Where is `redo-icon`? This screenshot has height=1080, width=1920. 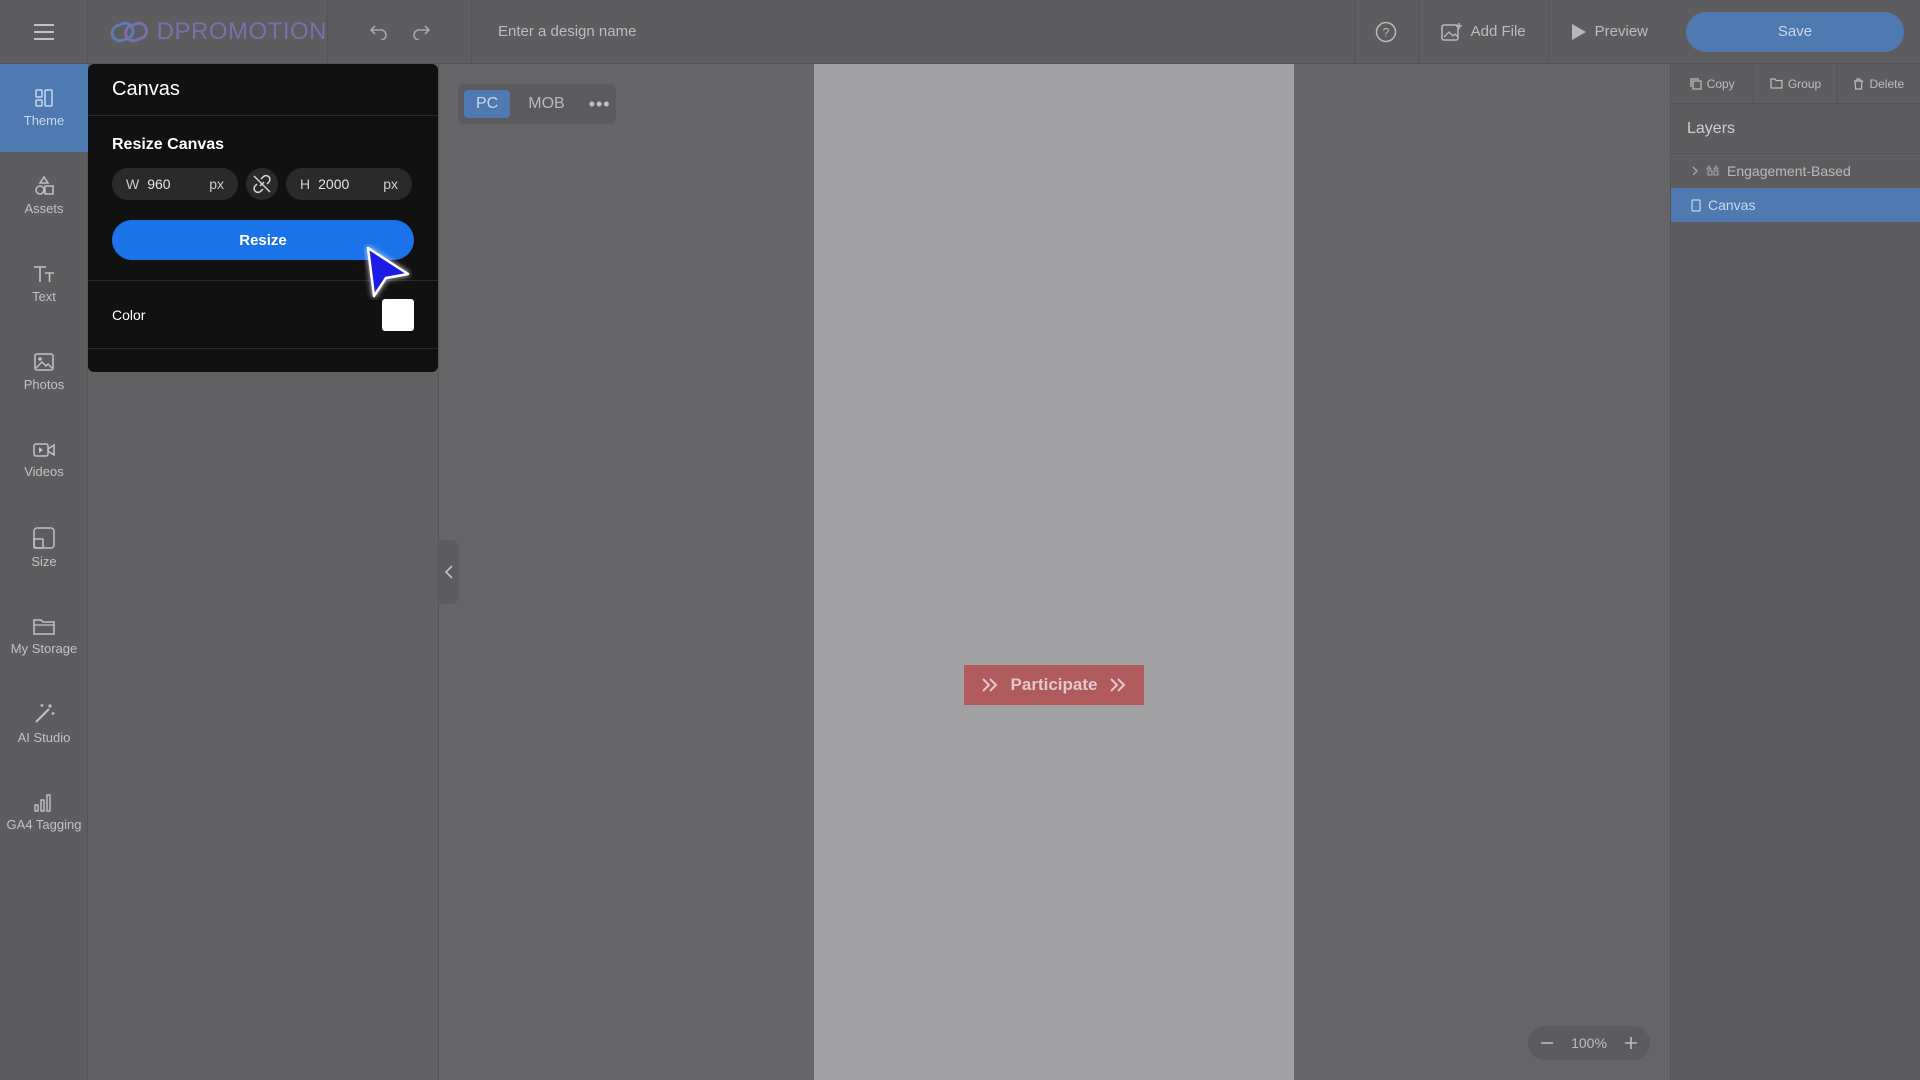
redo-icon is located at coordinates (421, 32).